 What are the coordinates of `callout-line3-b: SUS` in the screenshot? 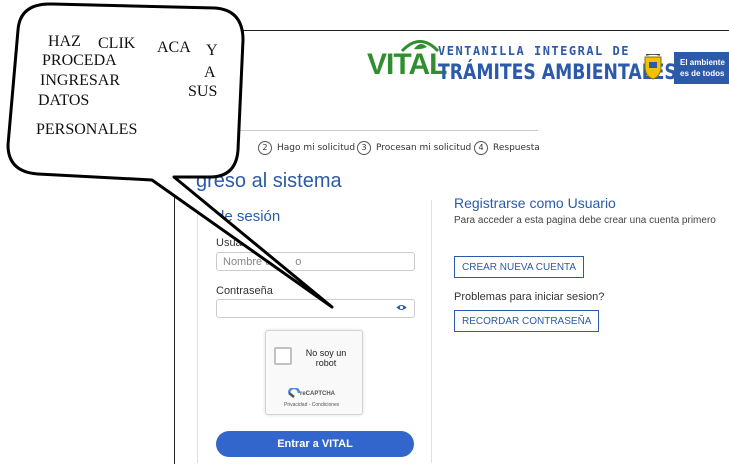 It's located at (203, 91).